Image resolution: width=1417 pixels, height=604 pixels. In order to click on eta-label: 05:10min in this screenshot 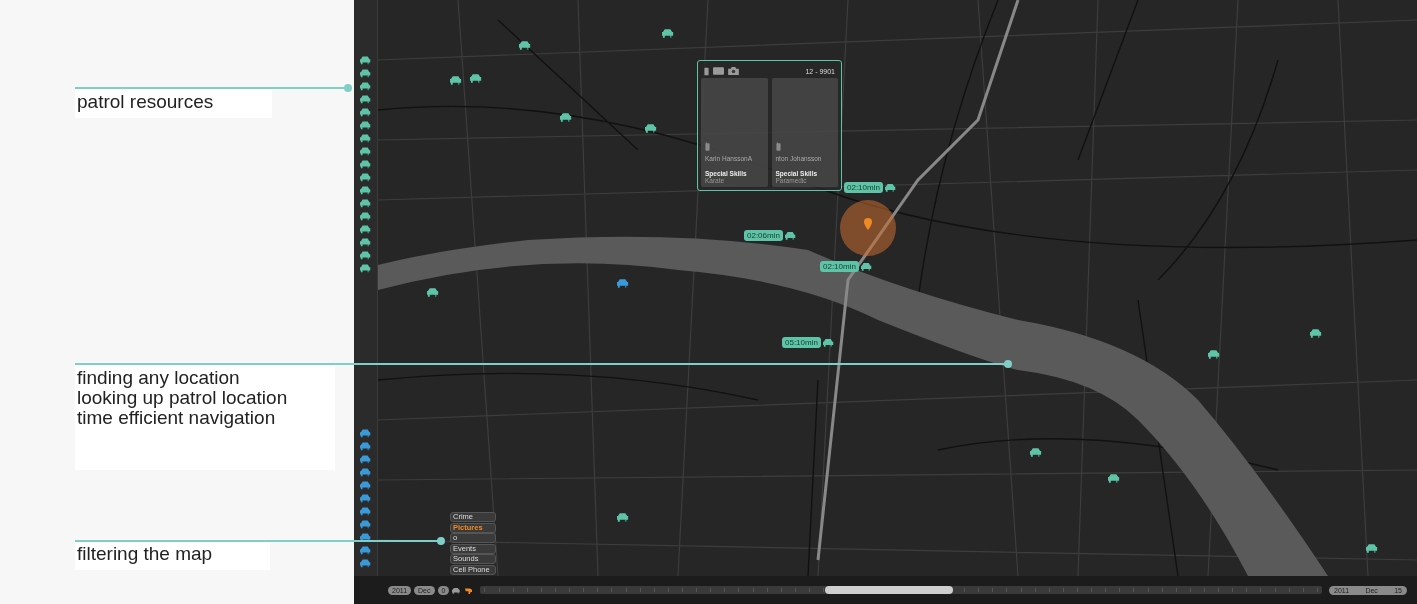, I will do `click(801, 342)`.